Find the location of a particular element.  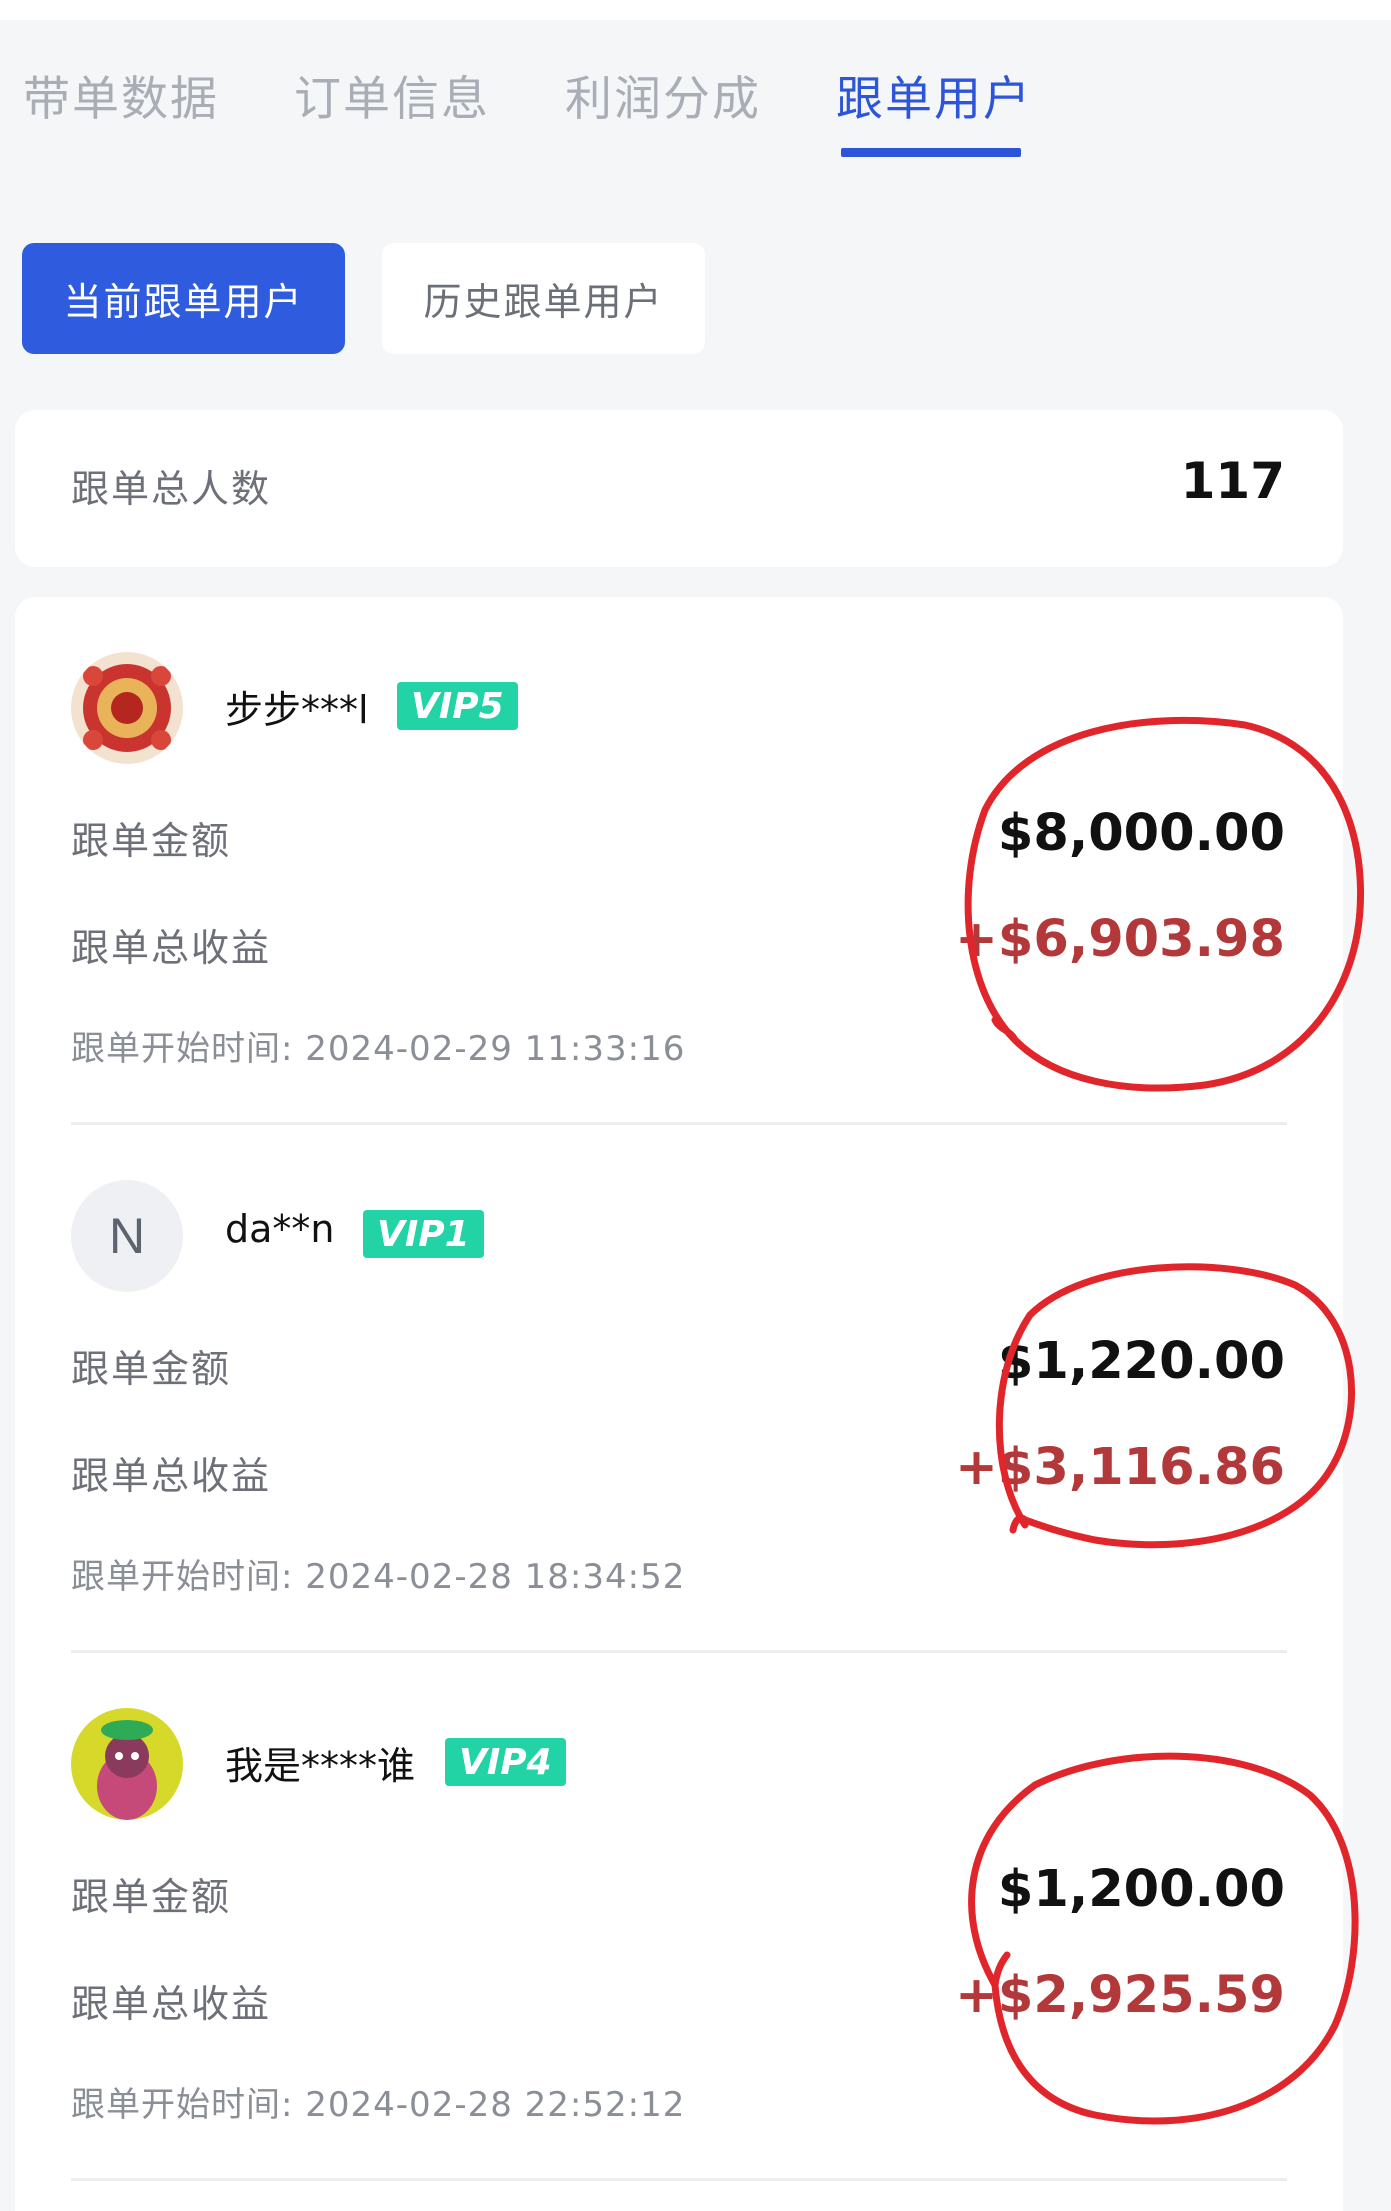

follow-amount: $1,220.00 is located at coordinates (1141, 1361).